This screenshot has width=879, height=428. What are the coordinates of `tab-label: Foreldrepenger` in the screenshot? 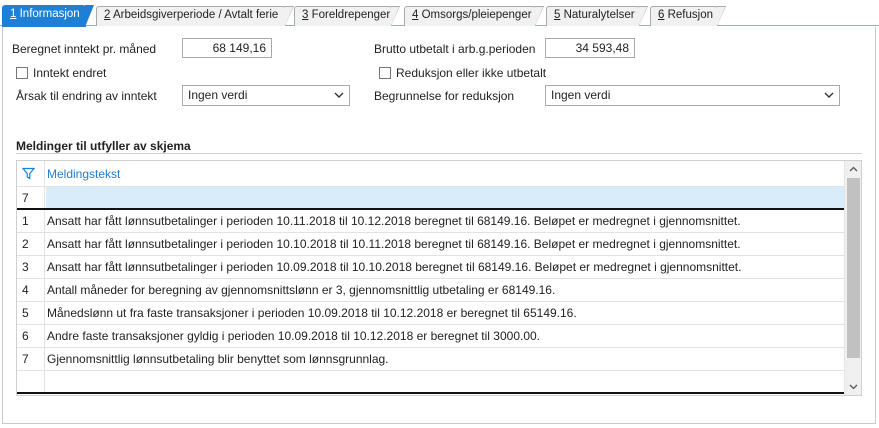 It's located at (349, 15).